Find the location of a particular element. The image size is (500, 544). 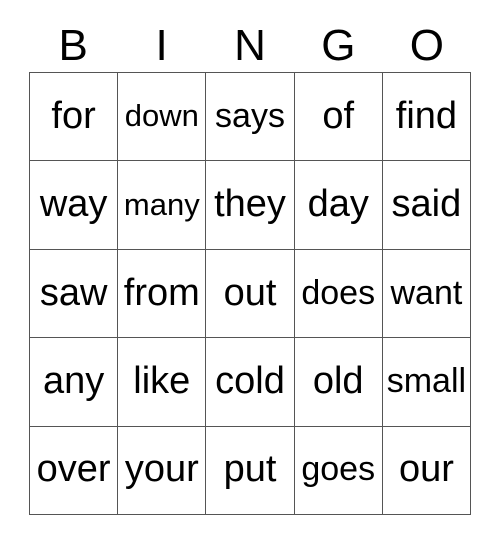

bingo-cell: they is located at coordinates (250, 205).